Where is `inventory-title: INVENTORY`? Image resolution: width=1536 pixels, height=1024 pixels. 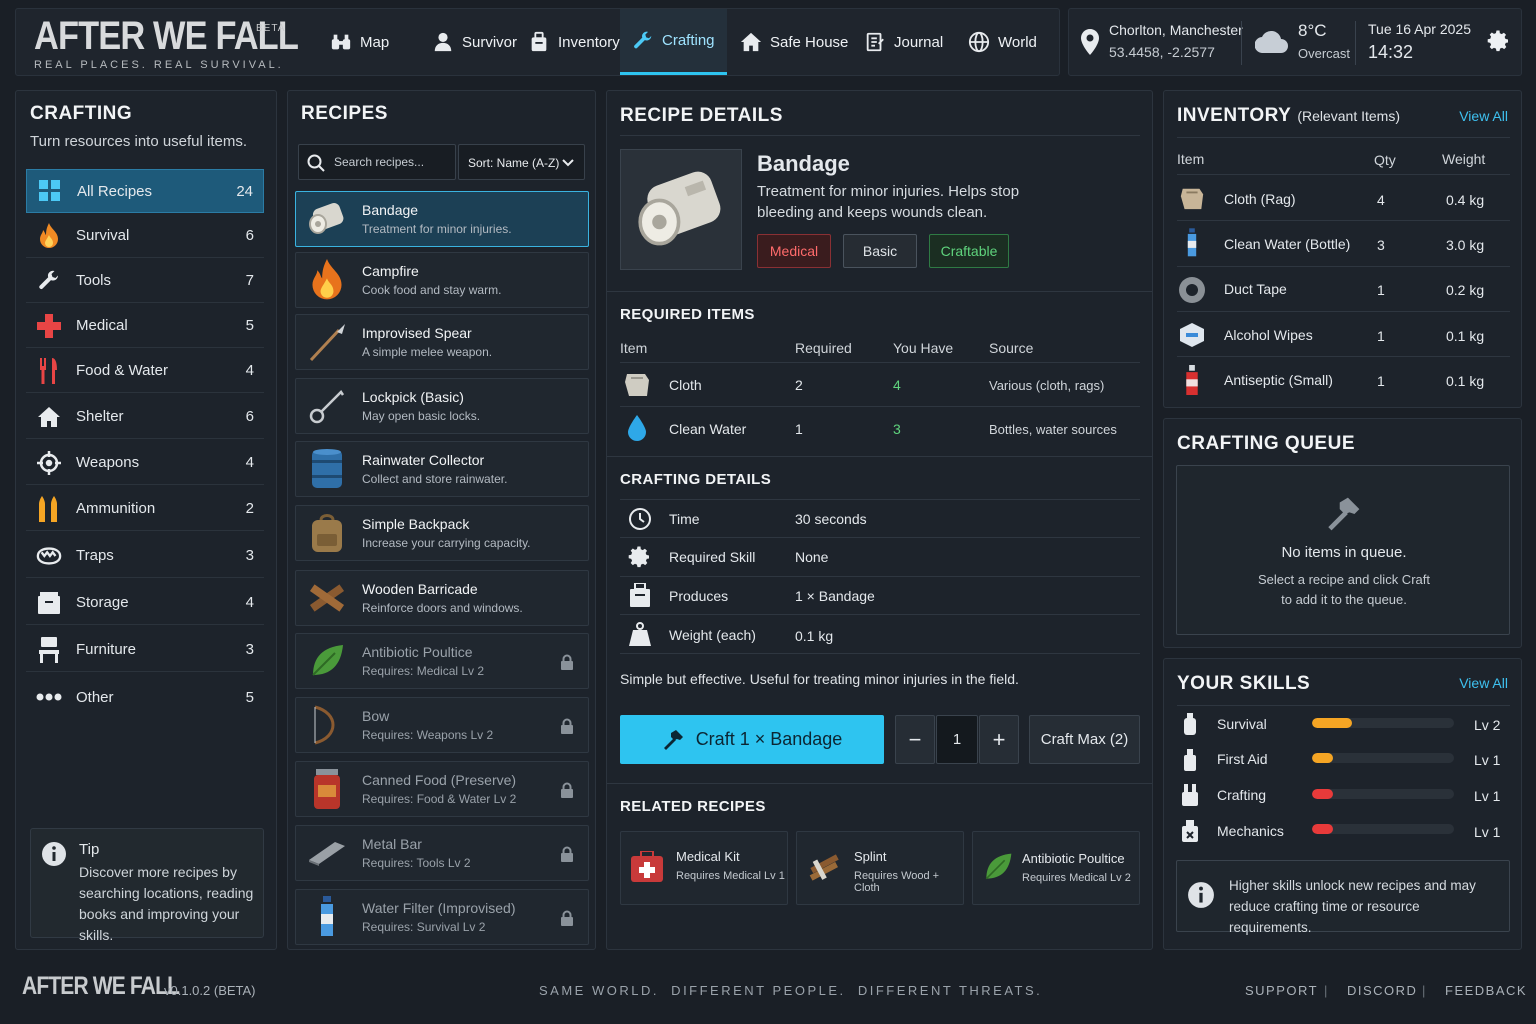
inventory-title: INVENTORY is located at coordinates (1234, 115).